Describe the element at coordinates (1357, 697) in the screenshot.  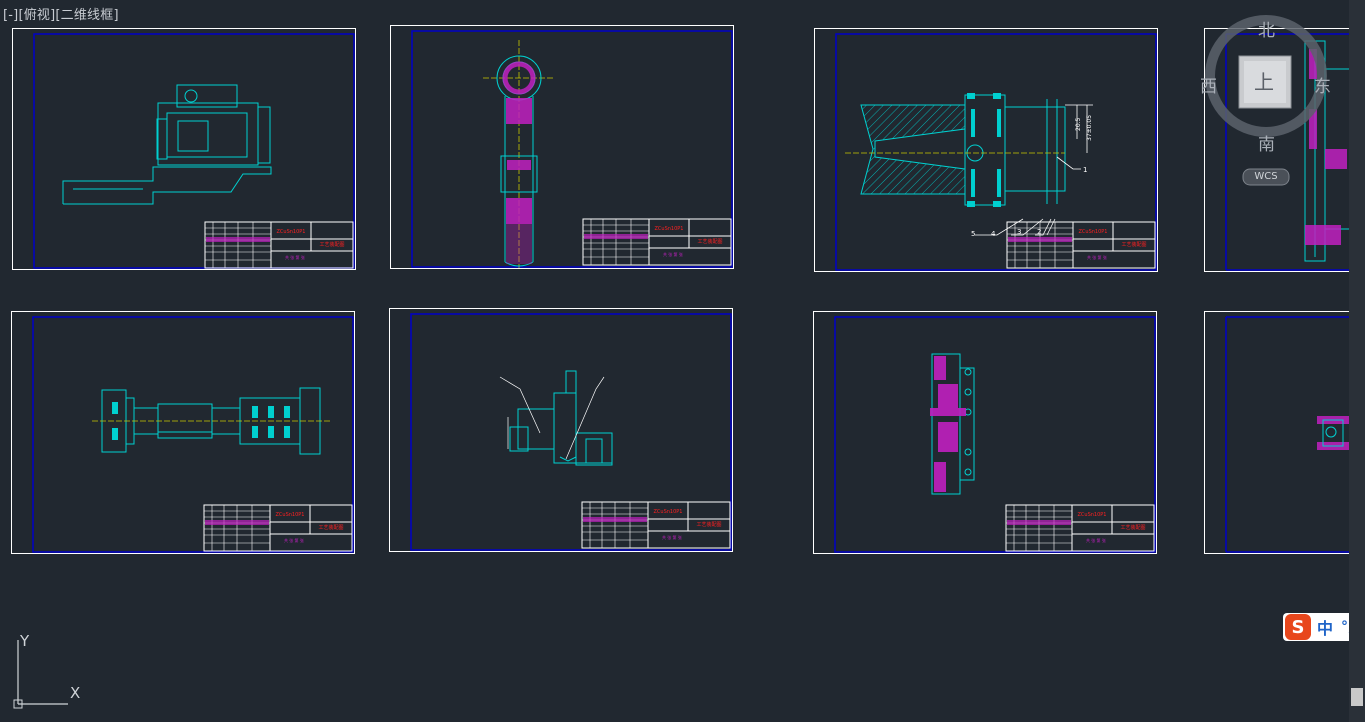
I see `scrollbar-thumb` at that location.